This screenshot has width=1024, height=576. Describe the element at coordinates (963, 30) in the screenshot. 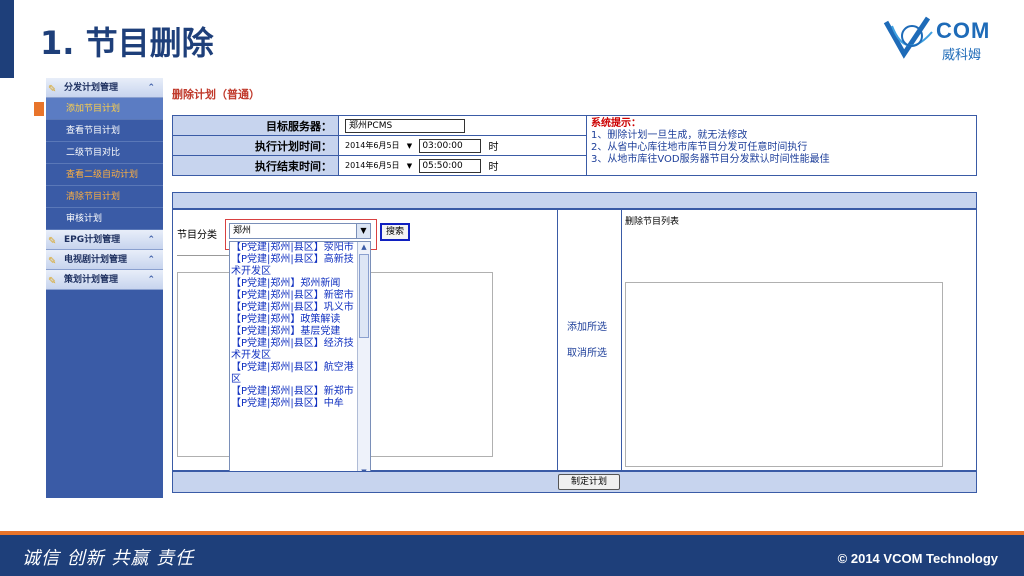

I see `logo-text: COM` at that location.